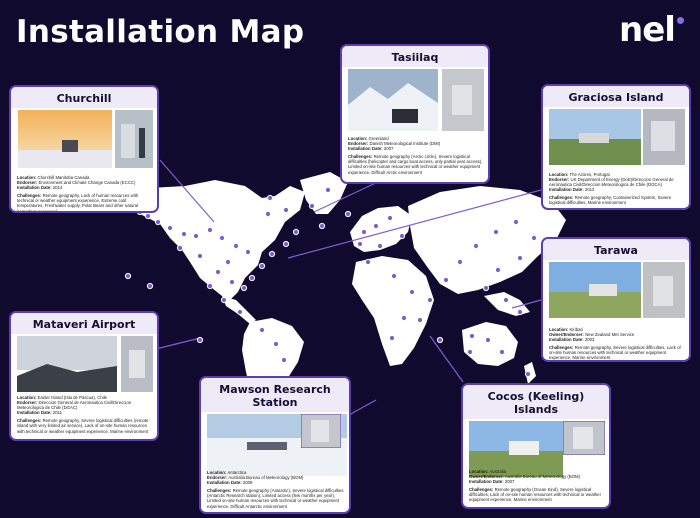 This screenshot has width=700, height=518. I want to click on photo-cocos-equipment, so click(584, 438).